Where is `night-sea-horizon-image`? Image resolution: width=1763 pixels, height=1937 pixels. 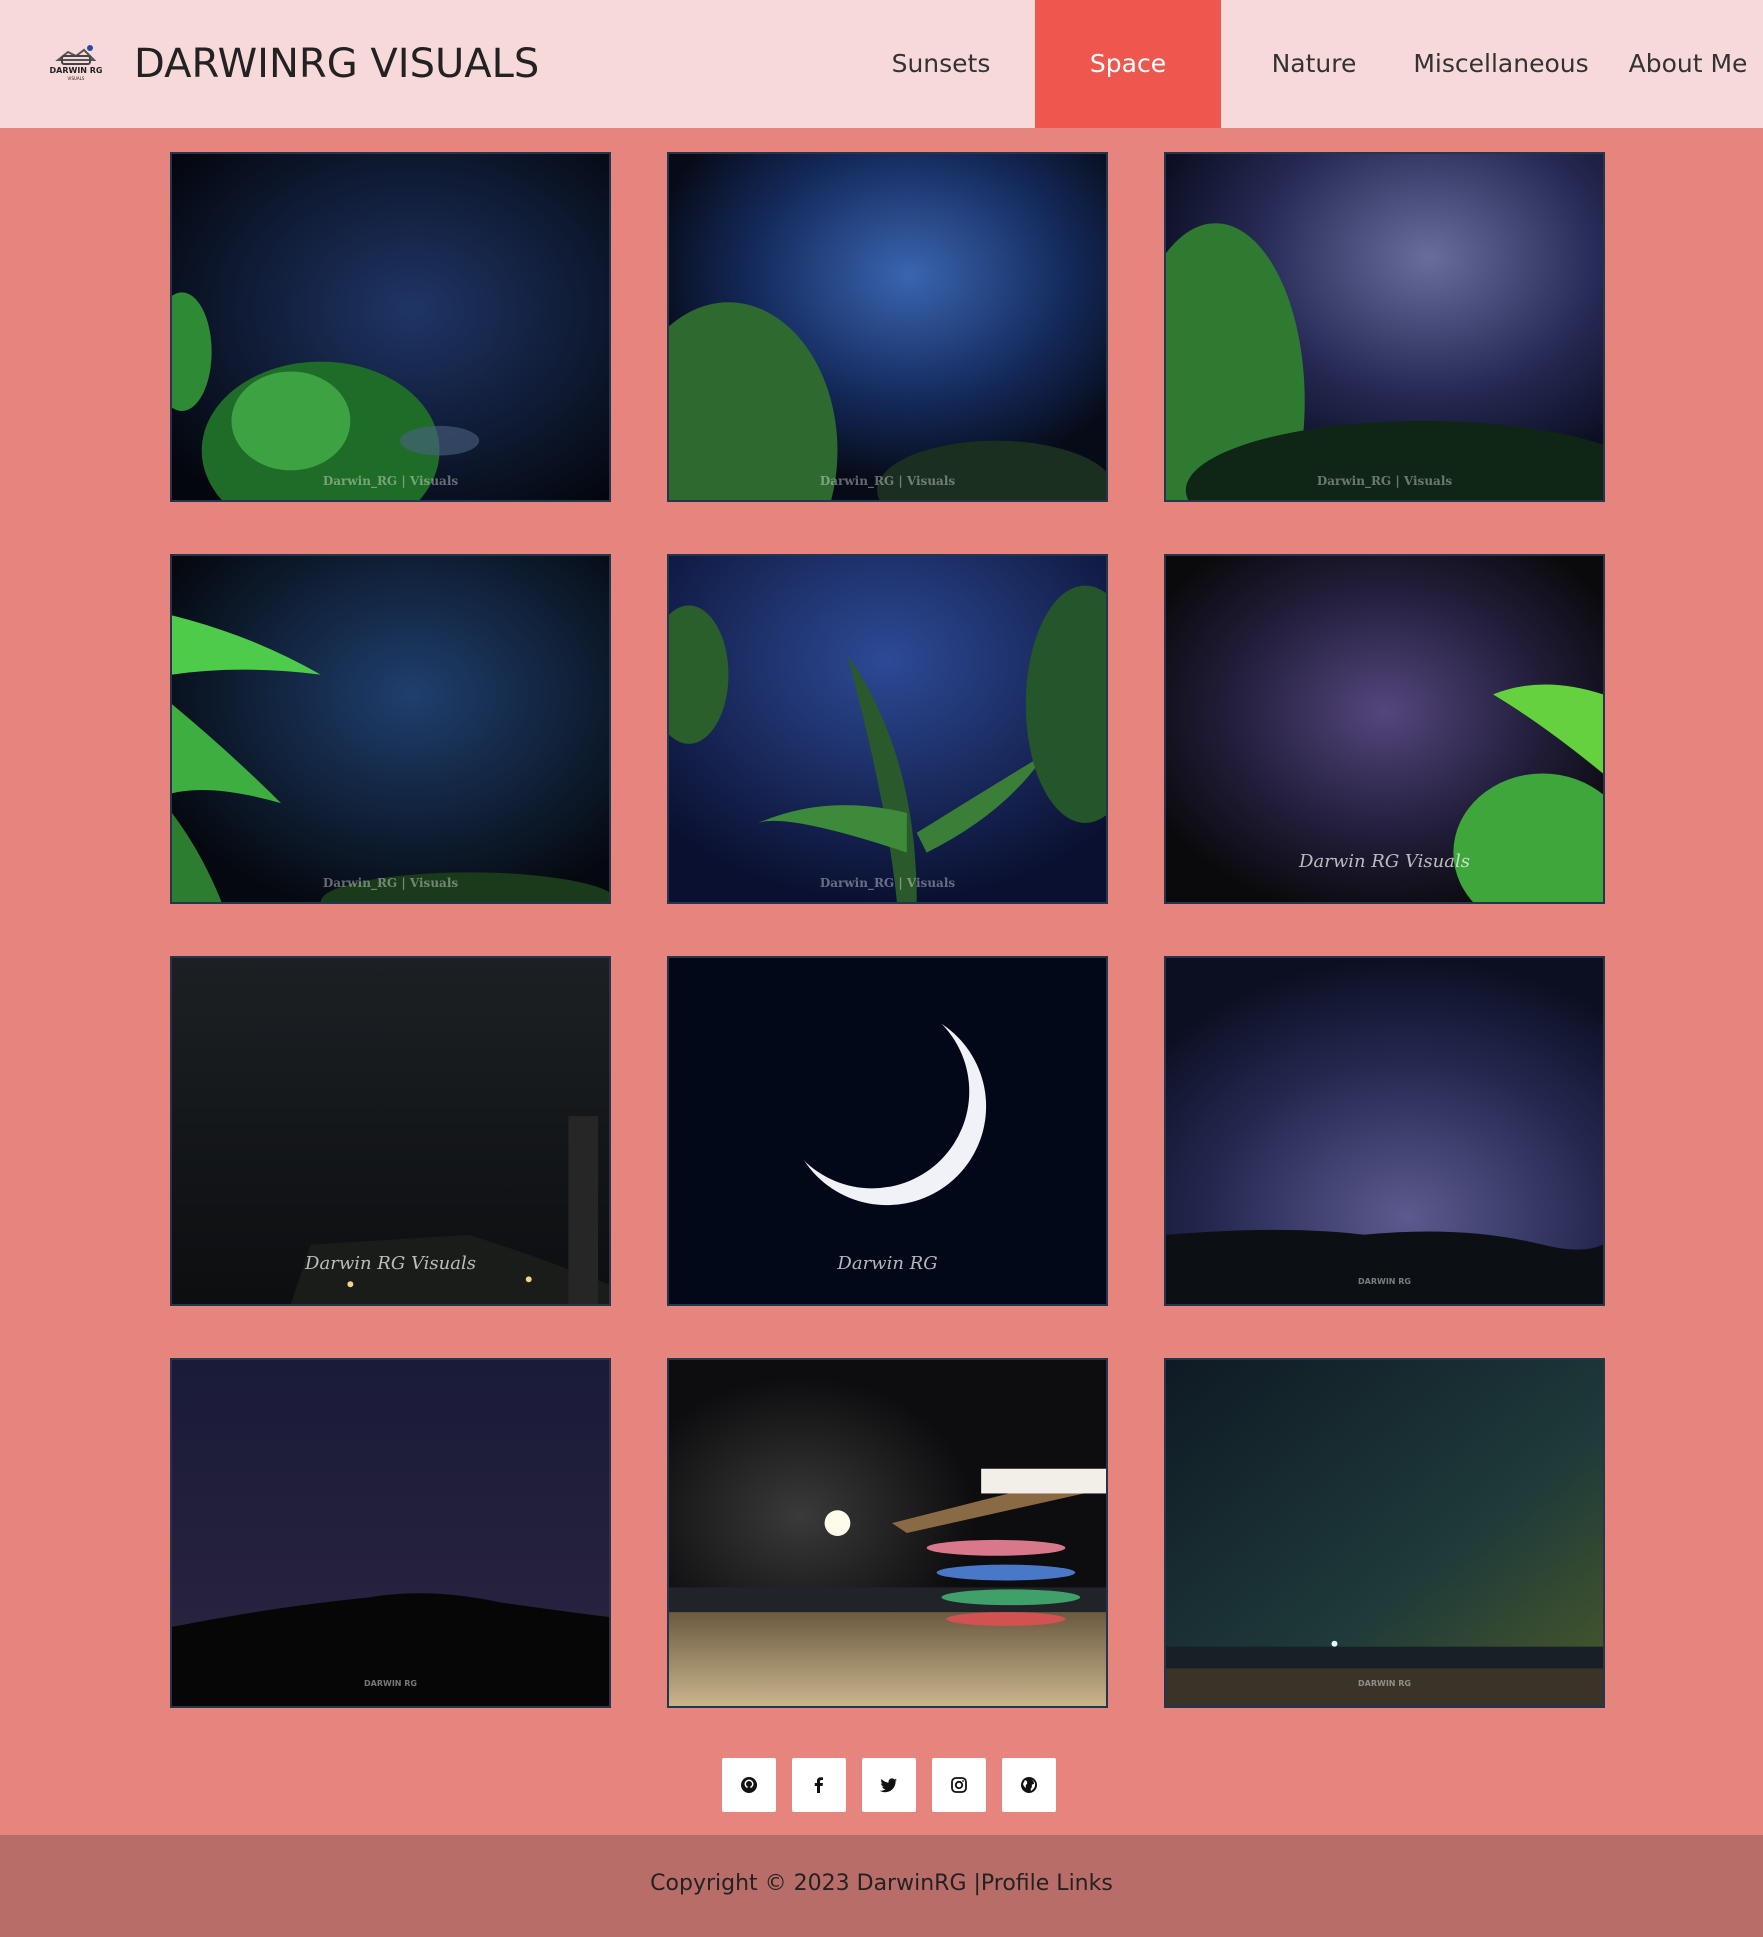 night-sea-horizon-image is located at coordinates (1384, 1533).